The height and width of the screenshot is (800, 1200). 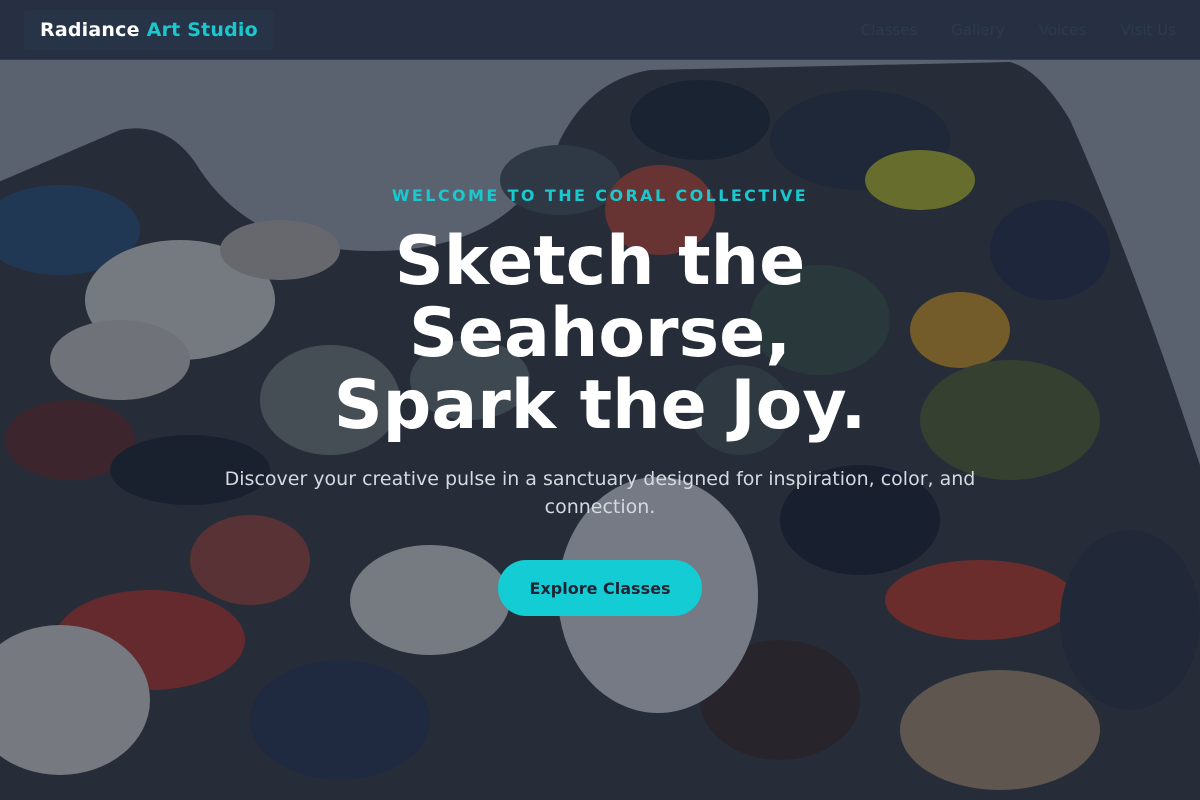 I want to click on hero-eyebrow: WELCOME TO THE CORAL COLLECTIVE, so click(x=600, y=195).